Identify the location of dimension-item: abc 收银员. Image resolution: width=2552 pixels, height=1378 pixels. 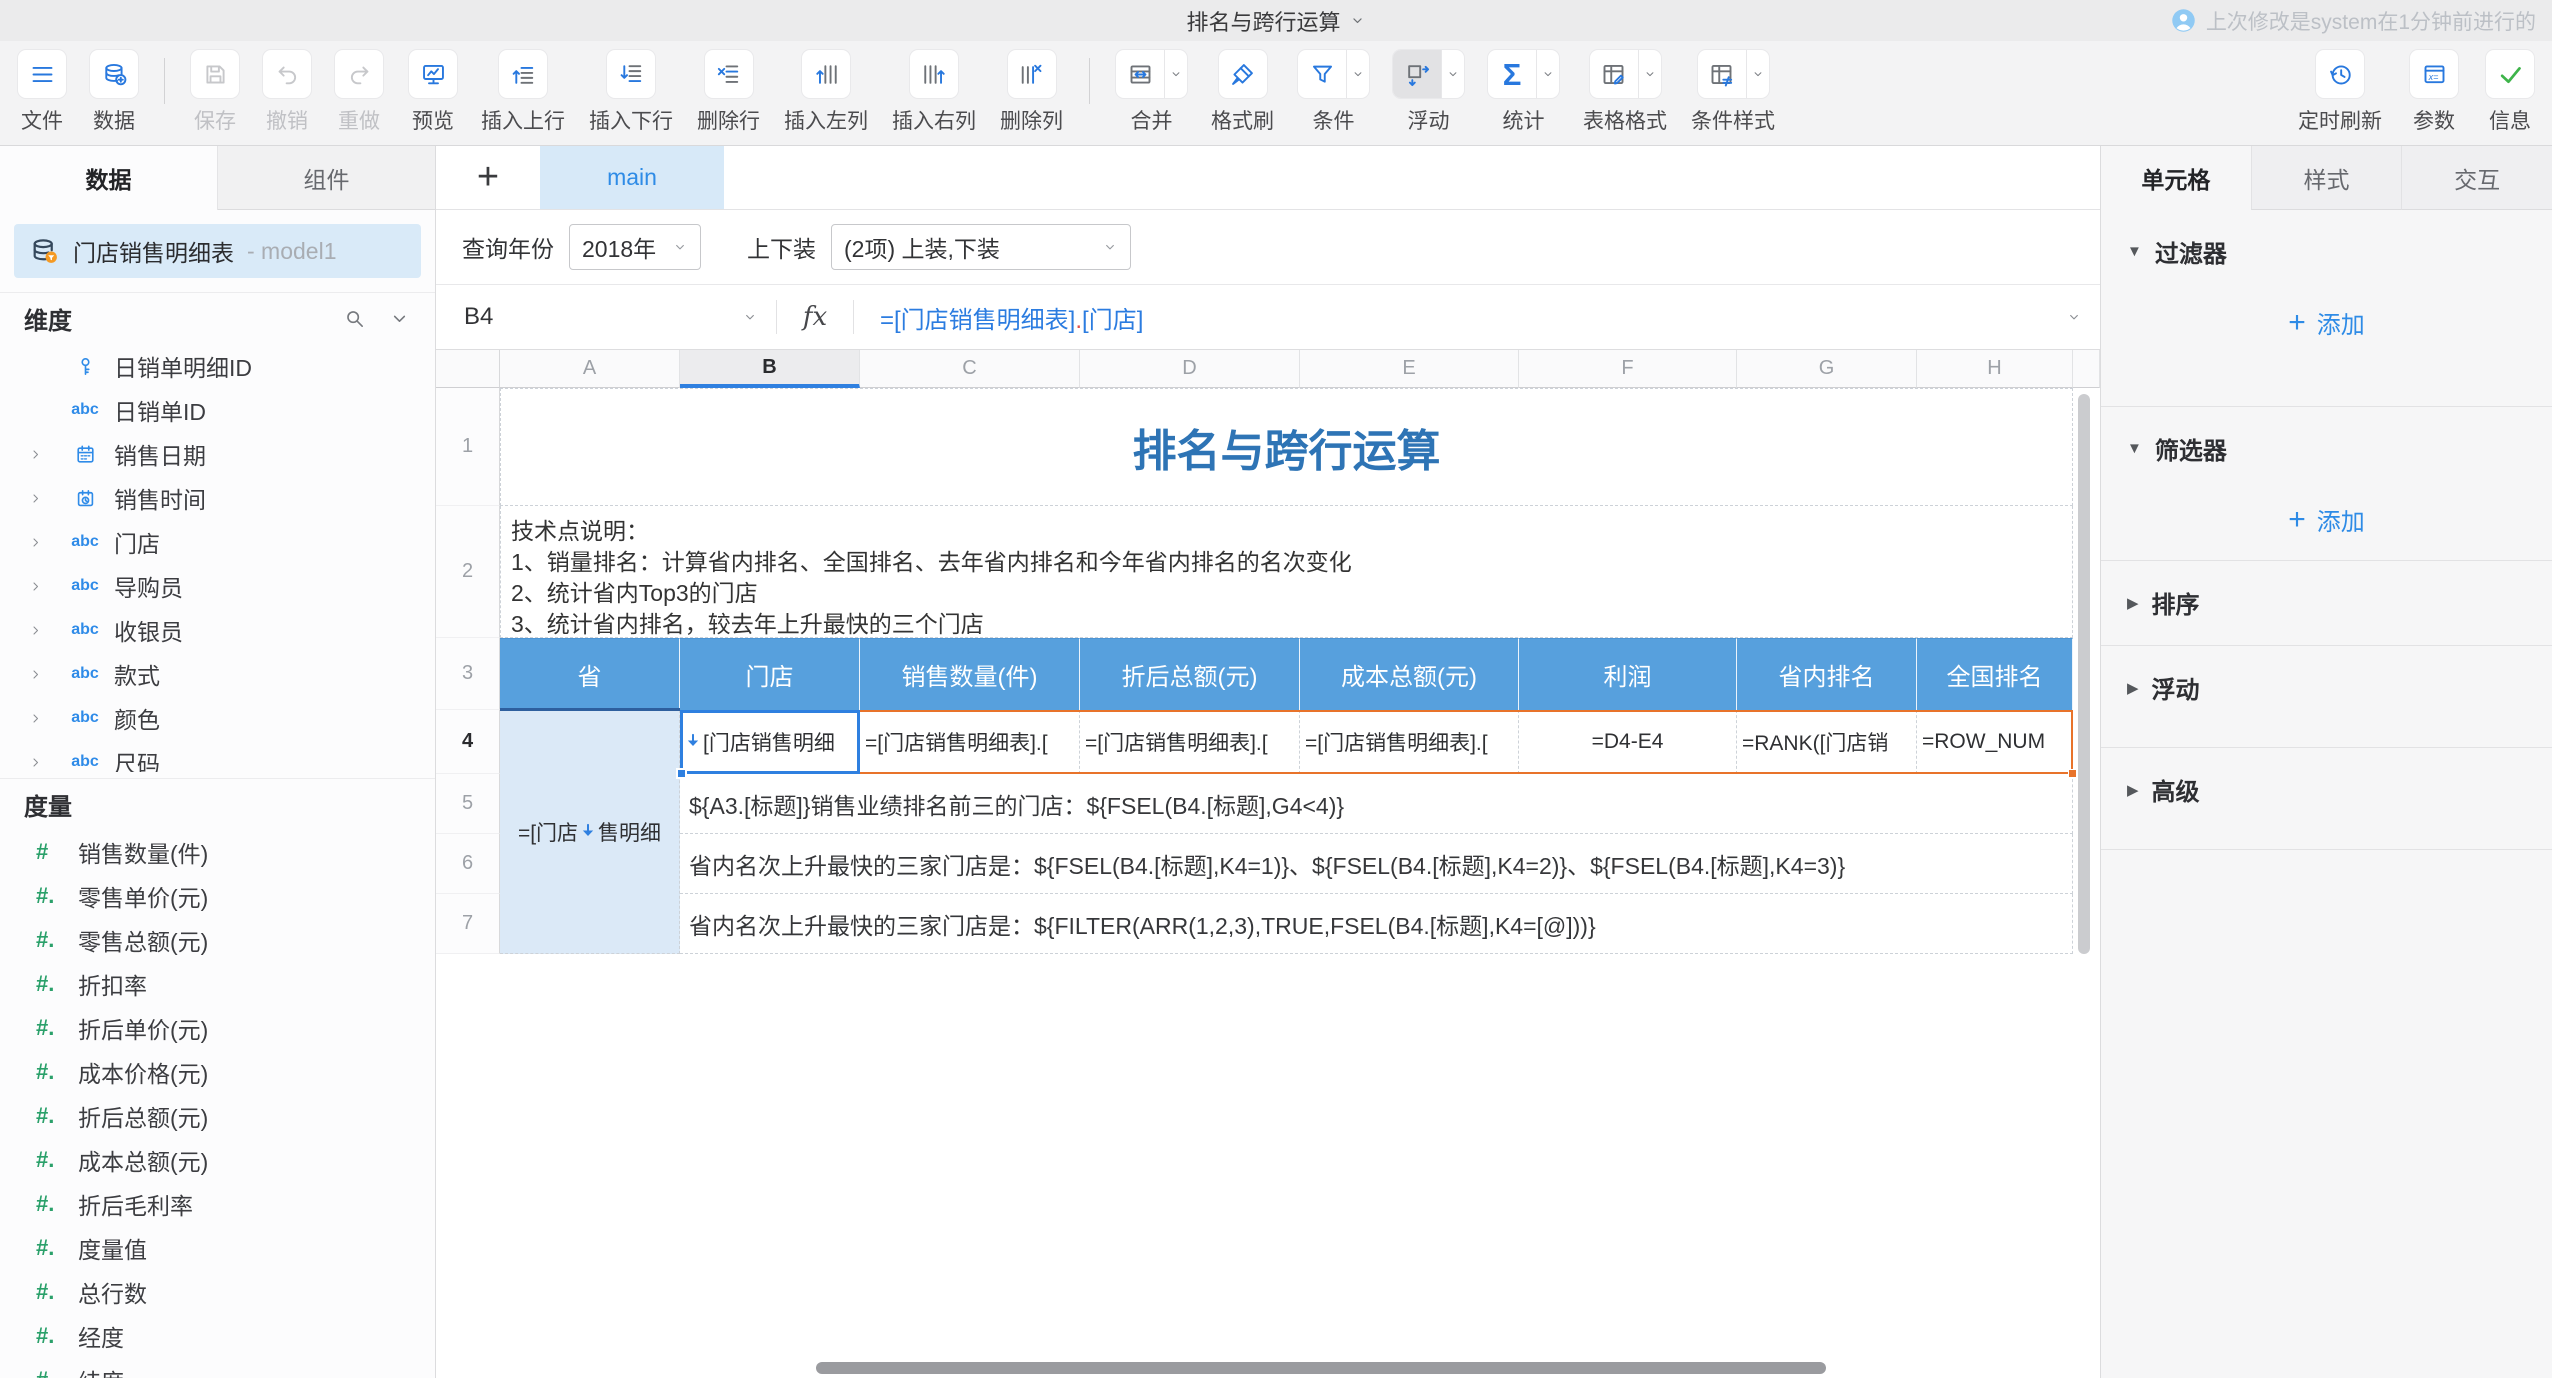
(217, 630).